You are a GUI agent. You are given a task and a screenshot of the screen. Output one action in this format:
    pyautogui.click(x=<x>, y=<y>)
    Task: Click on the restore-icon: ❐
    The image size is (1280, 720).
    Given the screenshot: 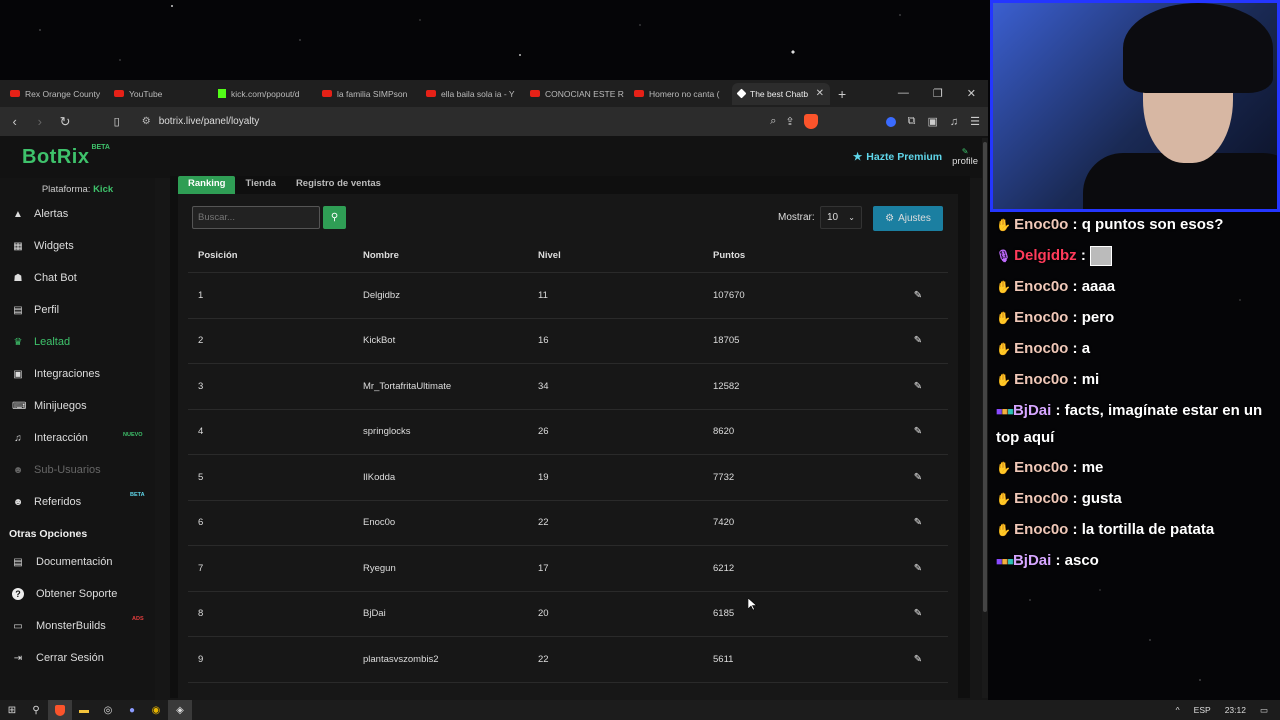 What is the action you would take?
    pyautogui.click(x=938, y=93)
    